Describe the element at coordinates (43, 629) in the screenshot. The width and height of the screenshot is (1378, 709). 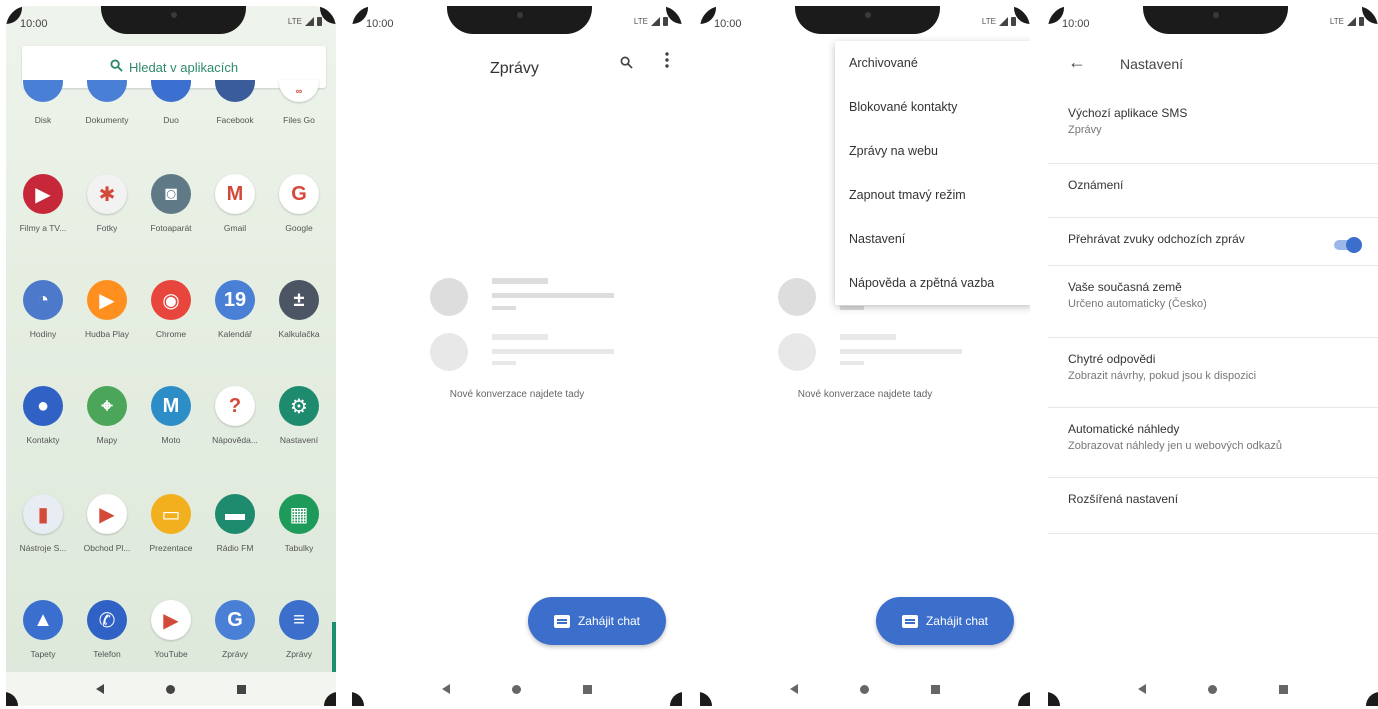
I see `app-shortcut: ▲ Tapety` at that location.